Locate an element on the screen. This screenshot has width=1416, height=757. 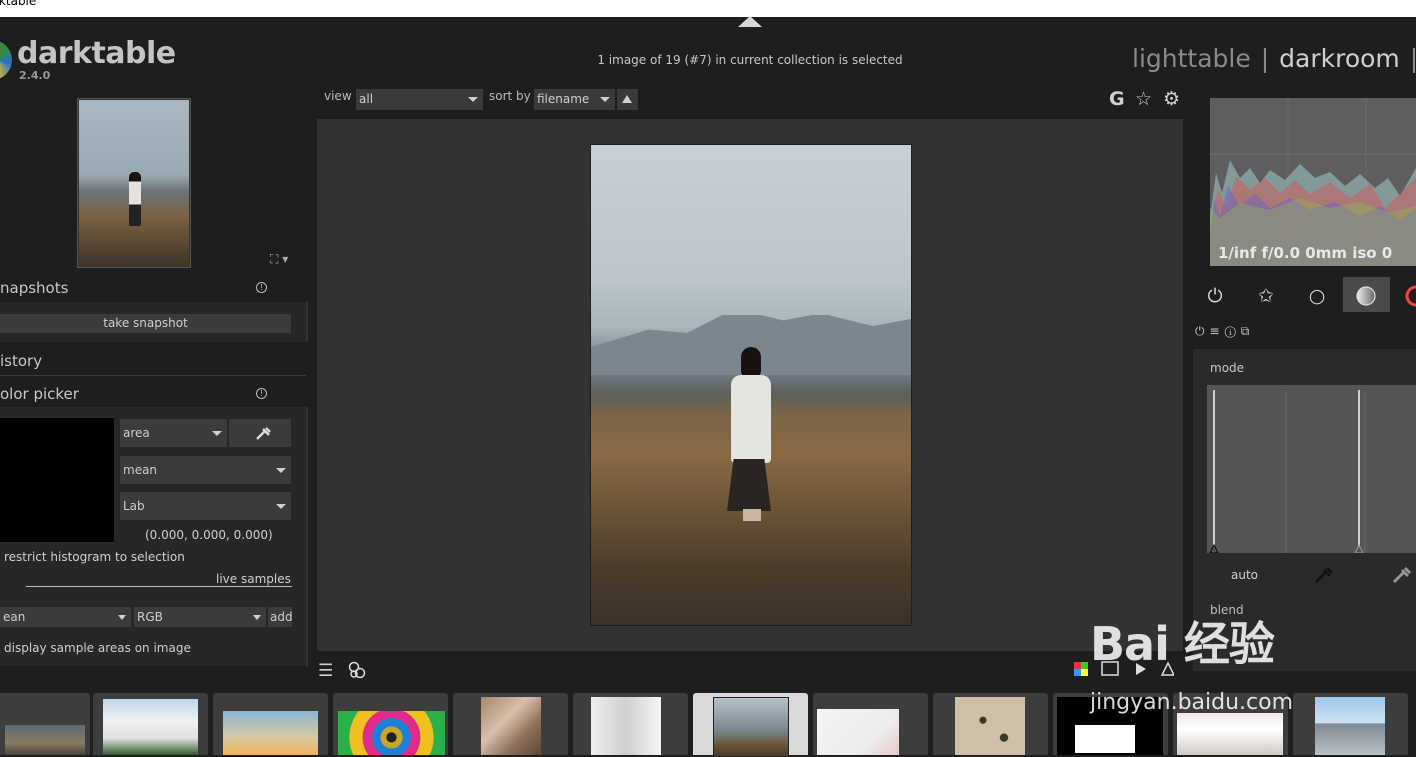
snapshots-info-icon: ! is located at coordinates (261, 287).